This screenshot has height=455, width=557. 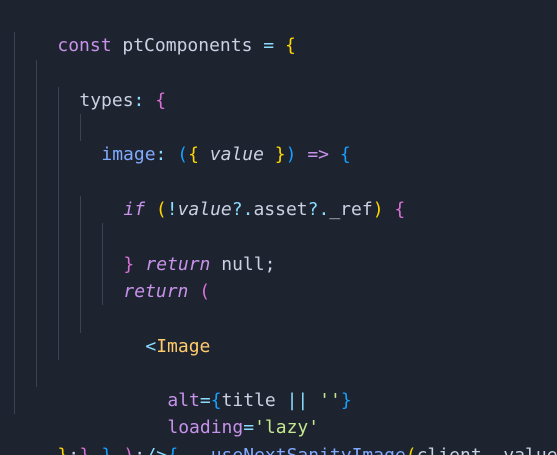 I want to click on token: value, so click(x=530, y=450).